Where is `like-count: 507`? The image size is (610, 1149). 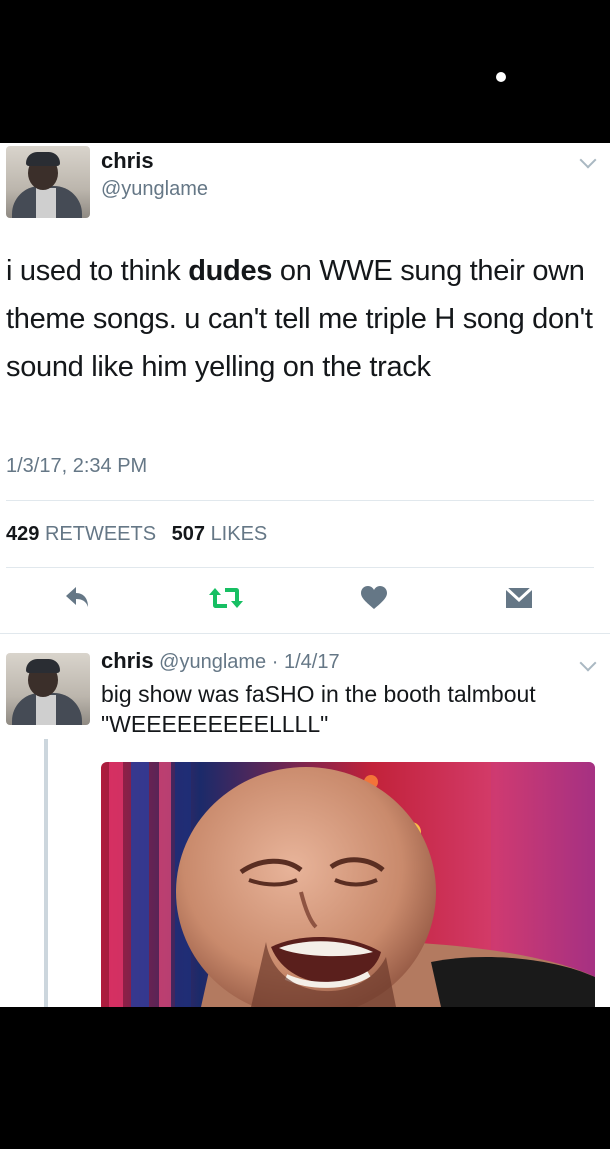 like-count: 507 is located at coordinates (188, 534).